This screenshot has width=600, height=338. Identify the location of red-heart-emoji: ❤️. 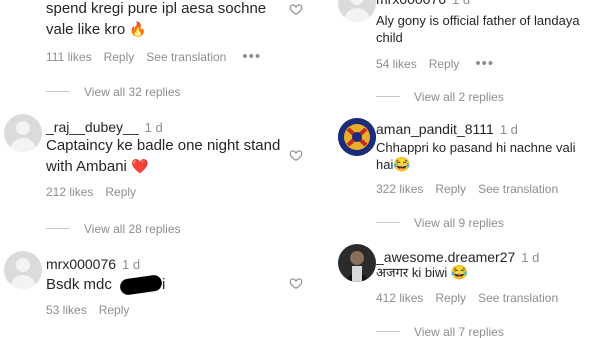
(140, 166).